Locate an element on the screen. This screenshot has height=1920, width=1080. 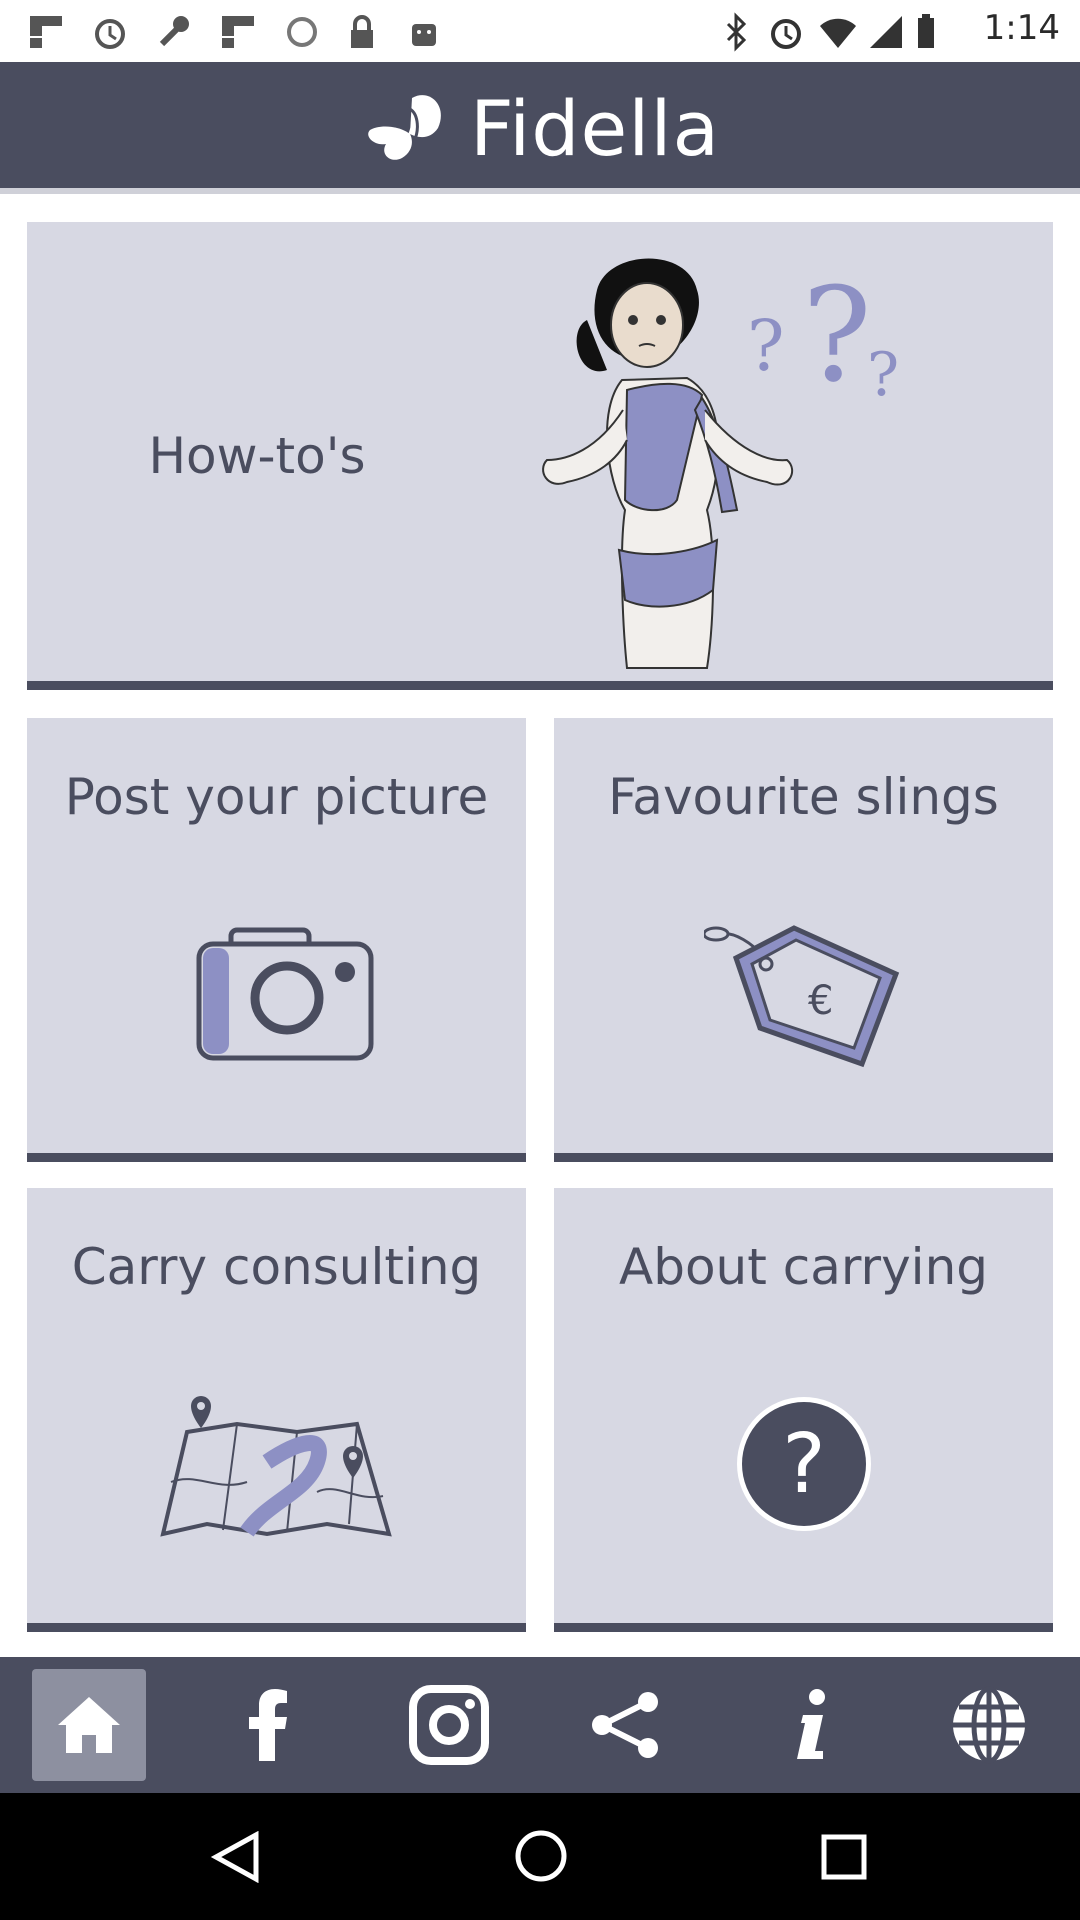
post-picture-tile: Post your picture is located at coordinates (276, 940).